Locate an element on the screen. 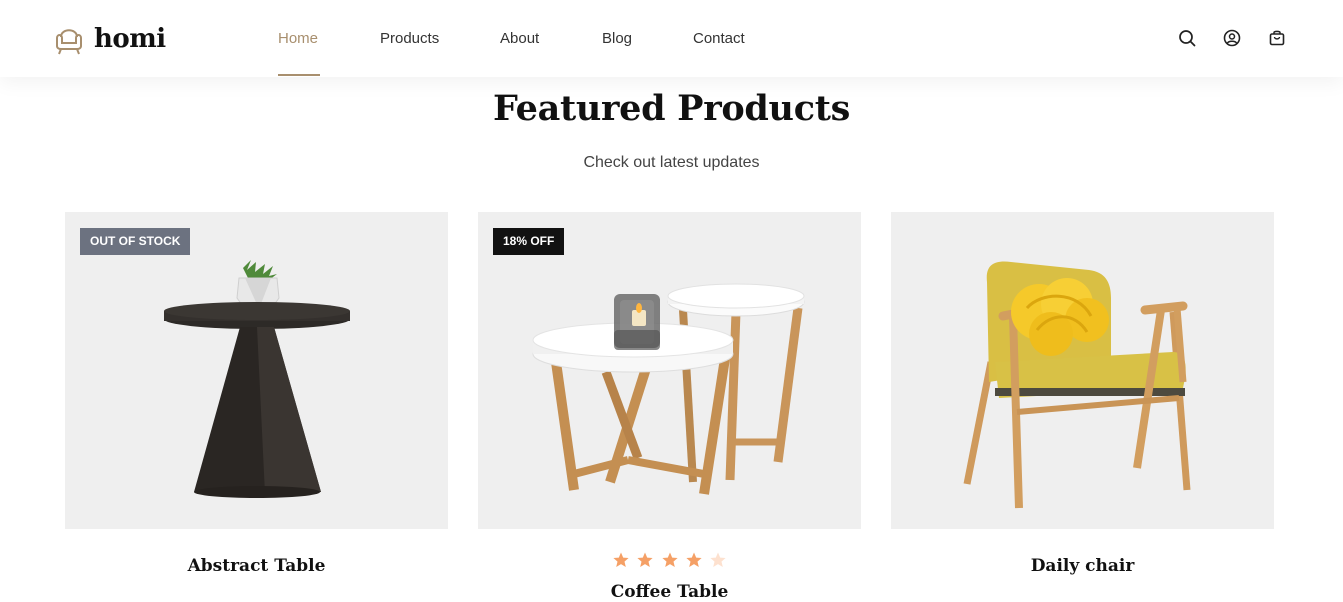 This screenshot has width=1343, height=602. discount-badge: 18% OFF is located at coordinates (529, 241).